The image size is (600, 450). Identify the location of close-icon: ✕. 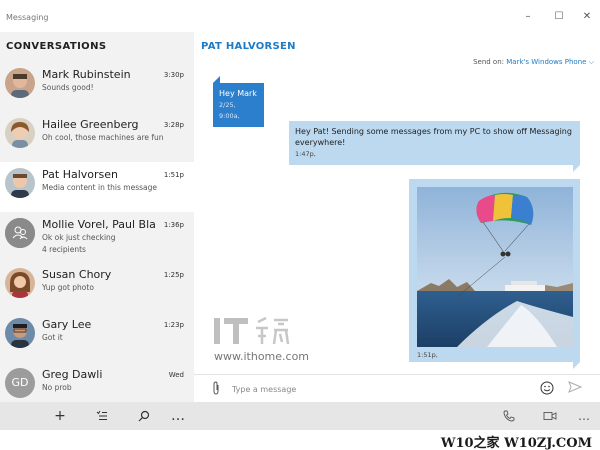
(587, 17).